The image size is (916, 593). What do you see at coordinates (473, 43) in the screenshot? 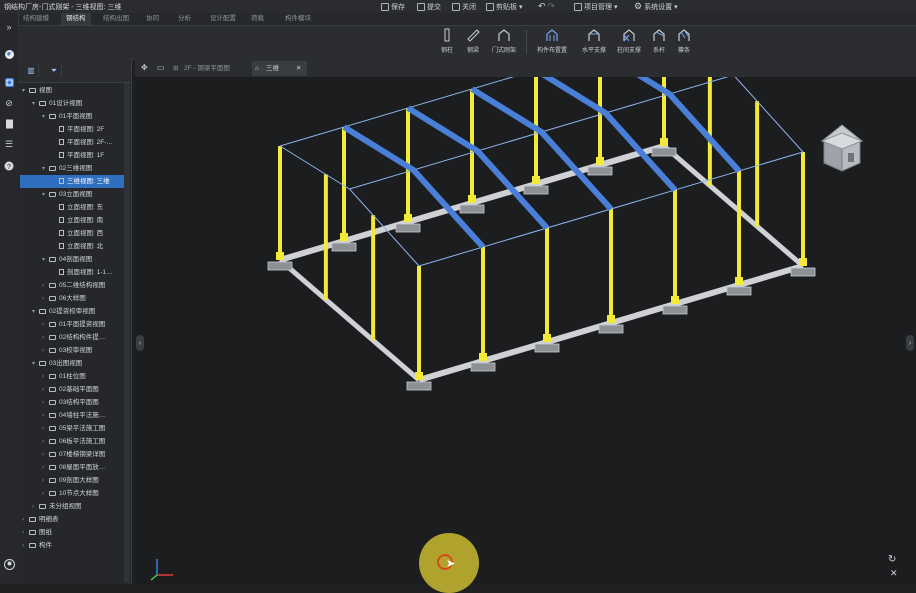
I see `steel-beam-button: 钢梁` at bounding box center [473, 43].